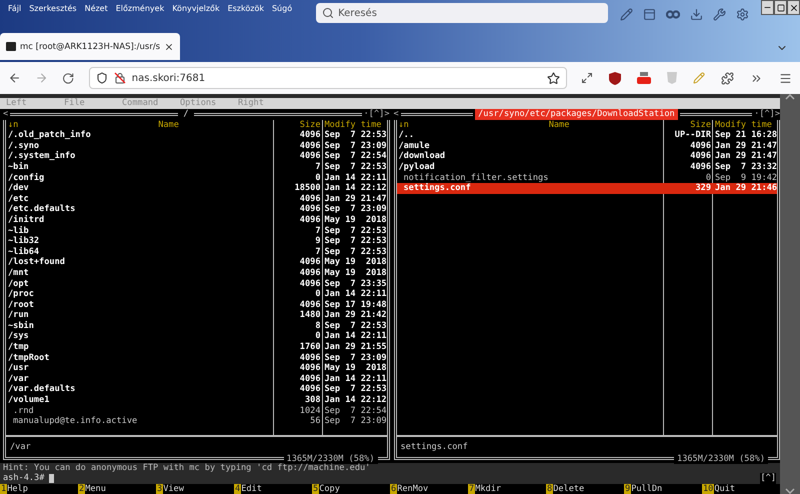 This screenshot has width=800, height=494. What do you see at coordinates (308, 188) in the screenshot?
I see `file-size: 18500` at bounding box center [308, 188].